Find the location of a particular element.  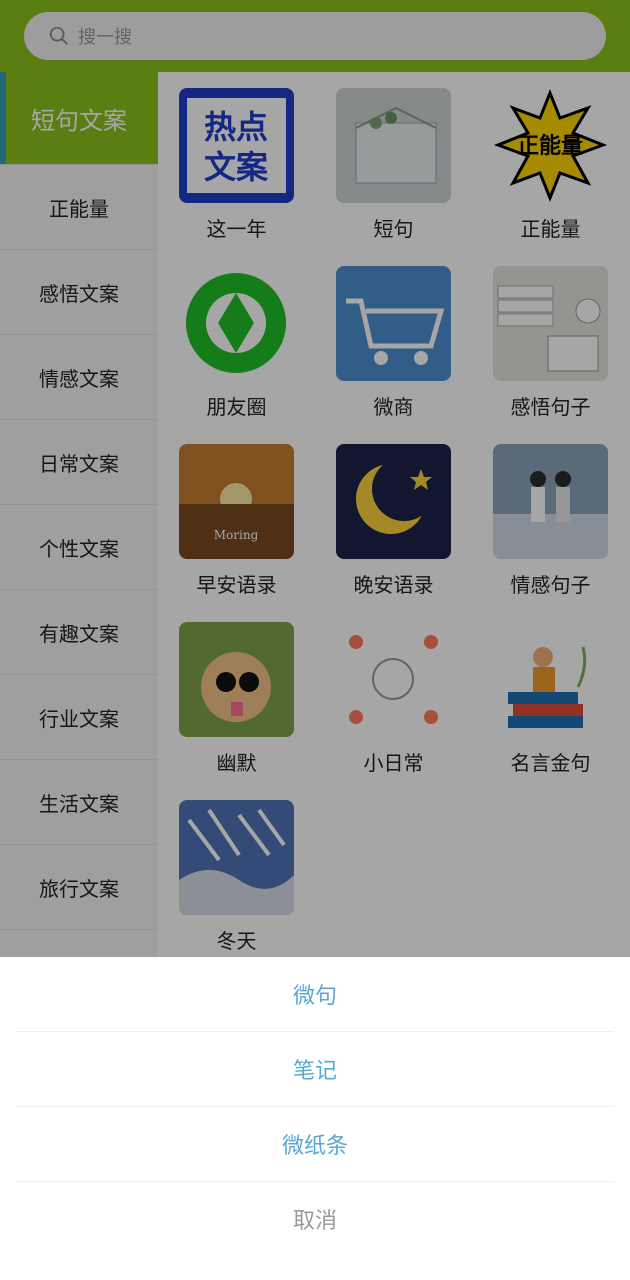

option-笔记: 笔记 is located at coordinates (315, 1069).